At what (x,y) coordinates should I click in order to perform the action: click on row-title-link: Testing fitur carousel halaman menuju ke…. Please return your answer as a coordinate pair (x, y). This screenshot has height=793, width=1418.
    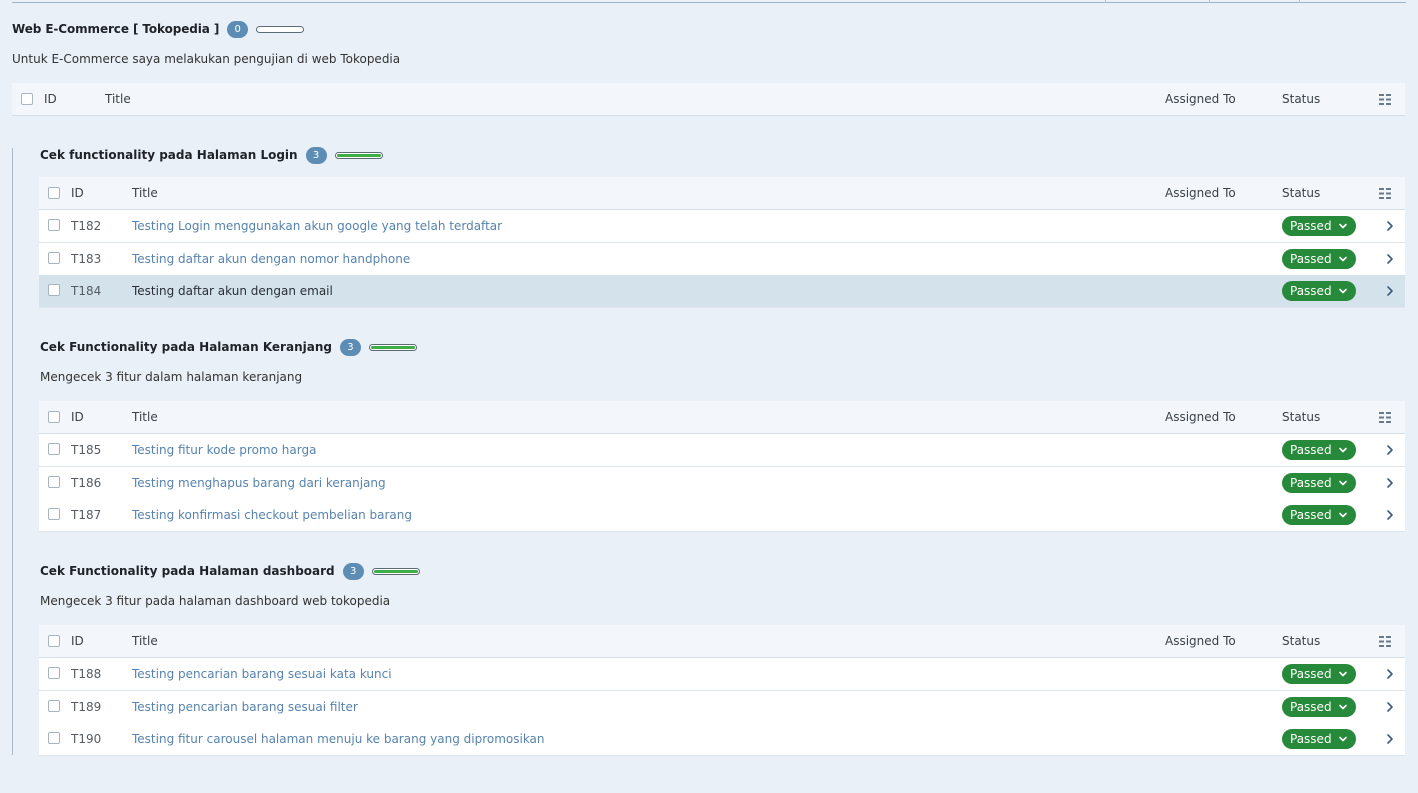
    Looking at the image, I should click on (338, 739).